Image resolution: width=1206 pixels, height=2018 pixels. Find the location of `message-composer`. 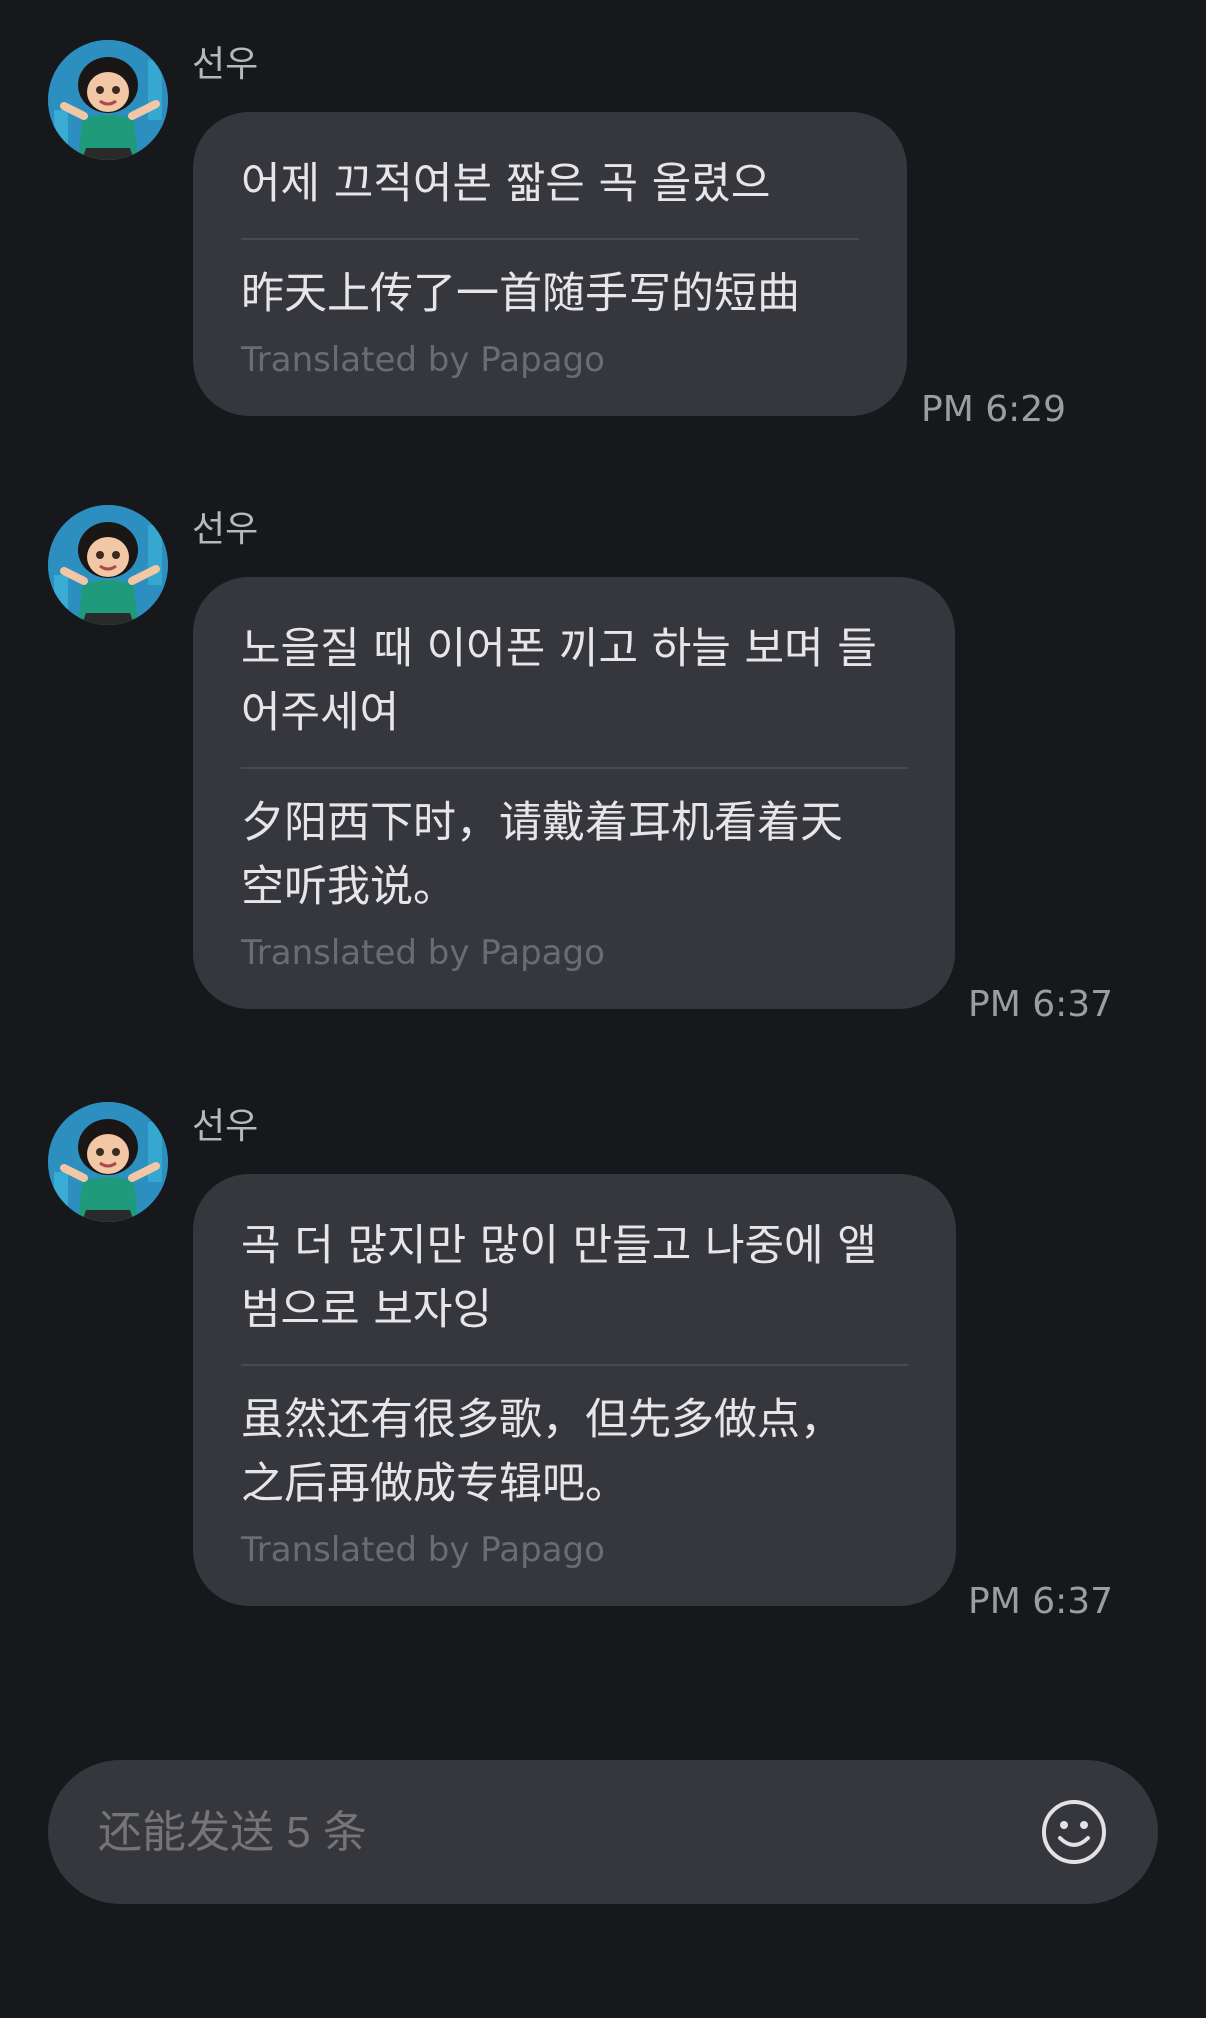

message-composer is located at coordinates (603, 1833).